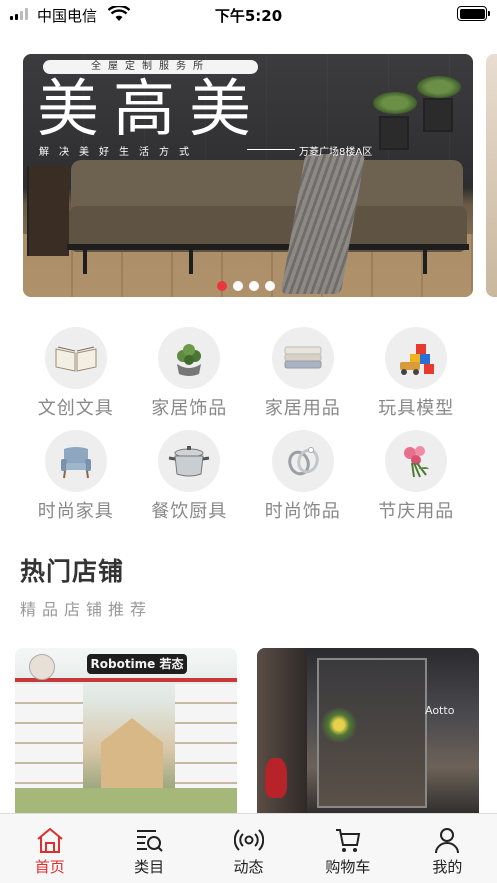 The height and width of the screenshot is (883, 497). I want to click on potted-plant-icon, so click(189, 358).